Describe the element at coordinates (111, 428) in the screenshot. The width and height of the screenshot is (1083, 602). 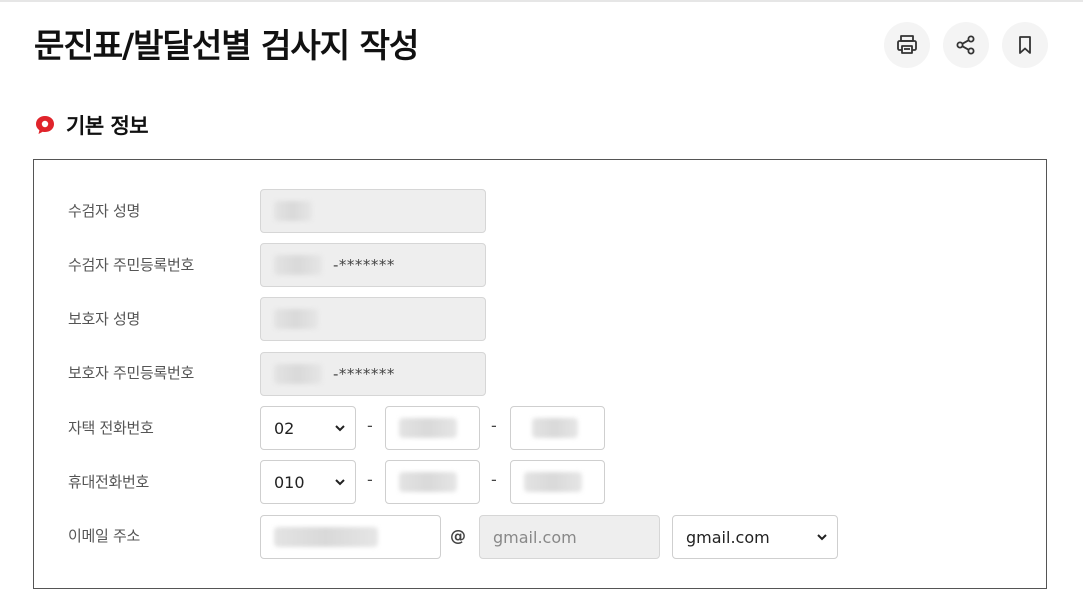
I see `home-phone-label: 자택 전화번호` at that location.